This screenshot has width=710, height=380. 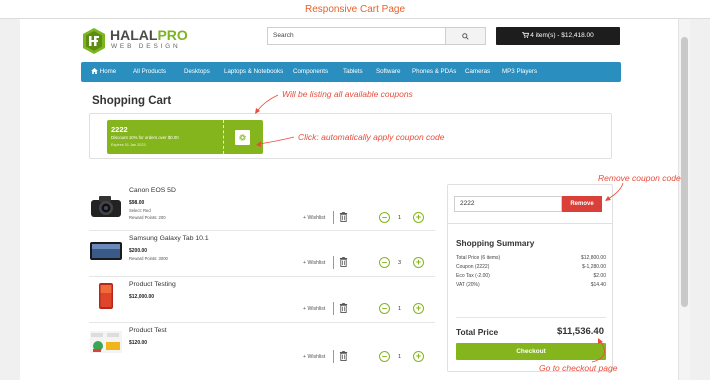 I want to click on item-price: $200.00, so click(x=138, y=251).